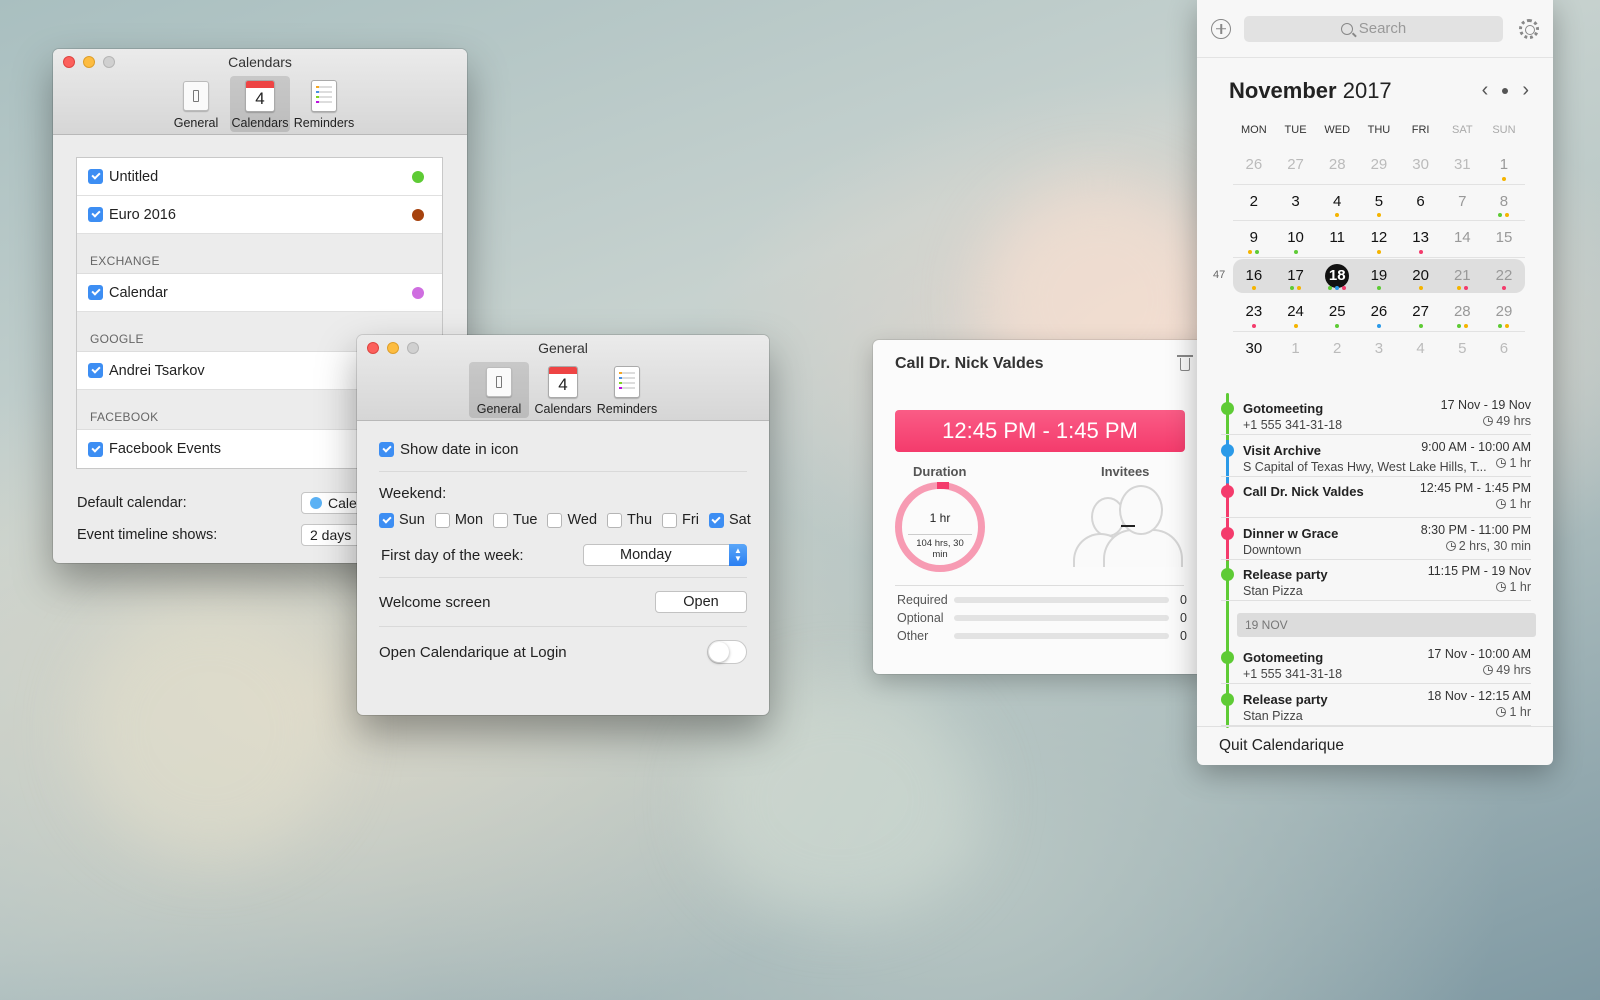 This screenshot has width=1600, height=1000. What do you see at coordinates (1505, 90) in the screenshot?
I see `today-dot-button` at bounding box center [1505, 90].